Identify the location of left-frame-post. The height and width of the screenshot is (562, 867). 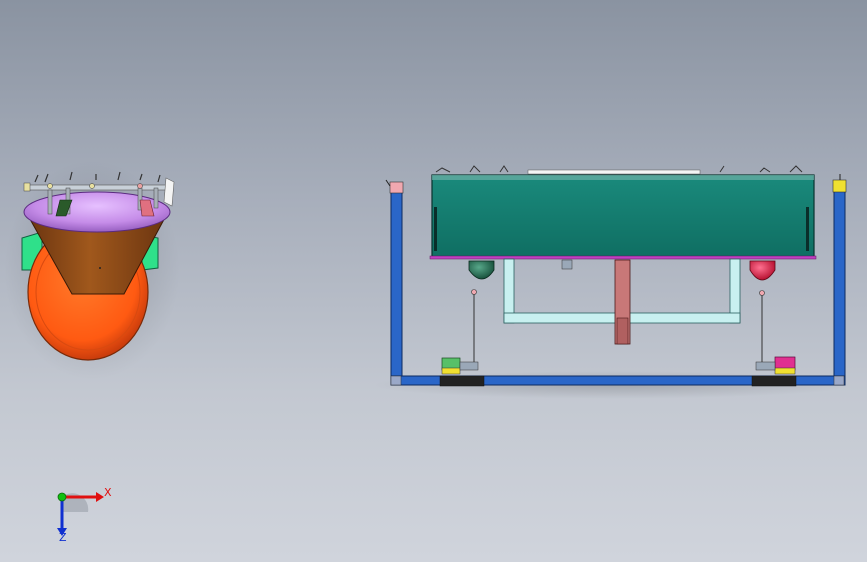
(396, 284).